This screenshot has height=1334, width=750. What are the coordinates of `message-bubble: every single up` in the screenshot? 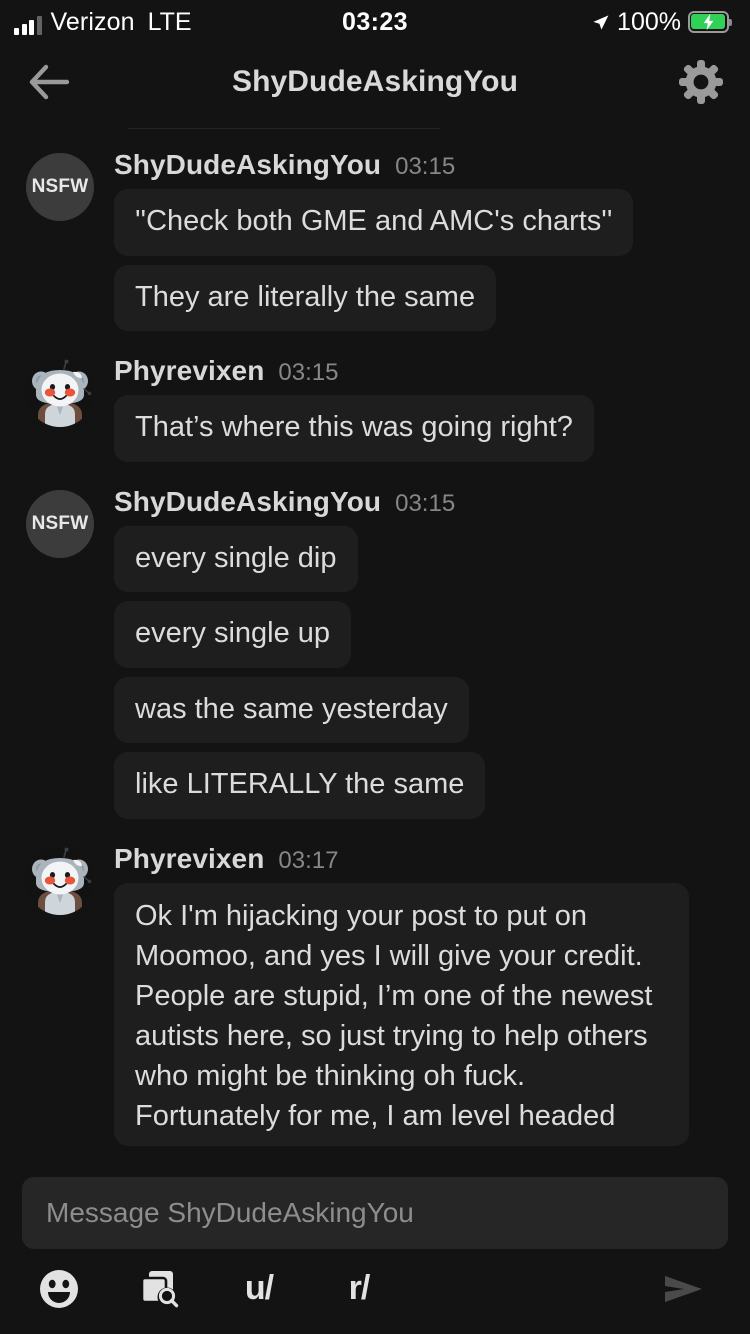 It's located at (233, 634).